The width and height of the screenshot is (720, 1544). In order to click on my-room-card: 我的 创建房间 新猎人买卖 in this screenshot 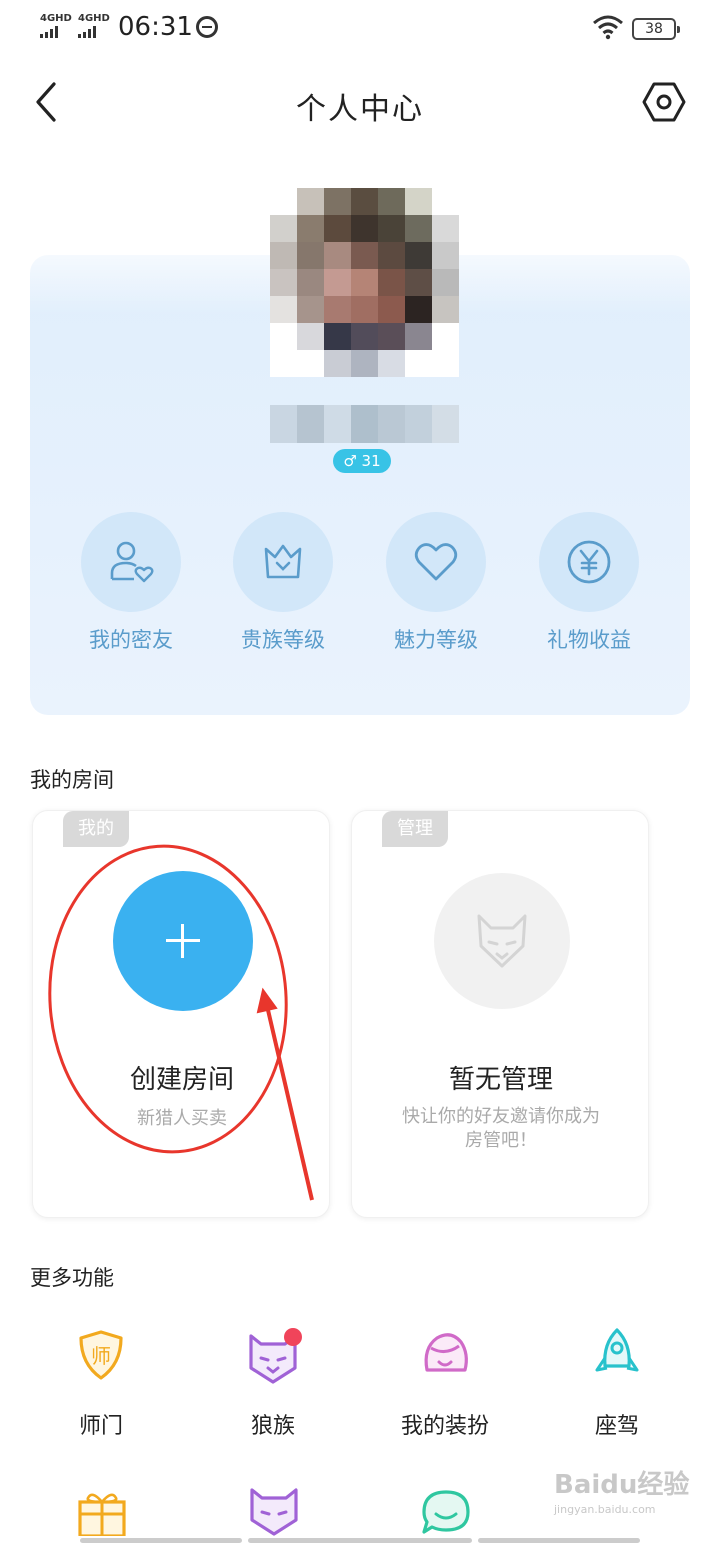, I will do `click(181, 1014)`.